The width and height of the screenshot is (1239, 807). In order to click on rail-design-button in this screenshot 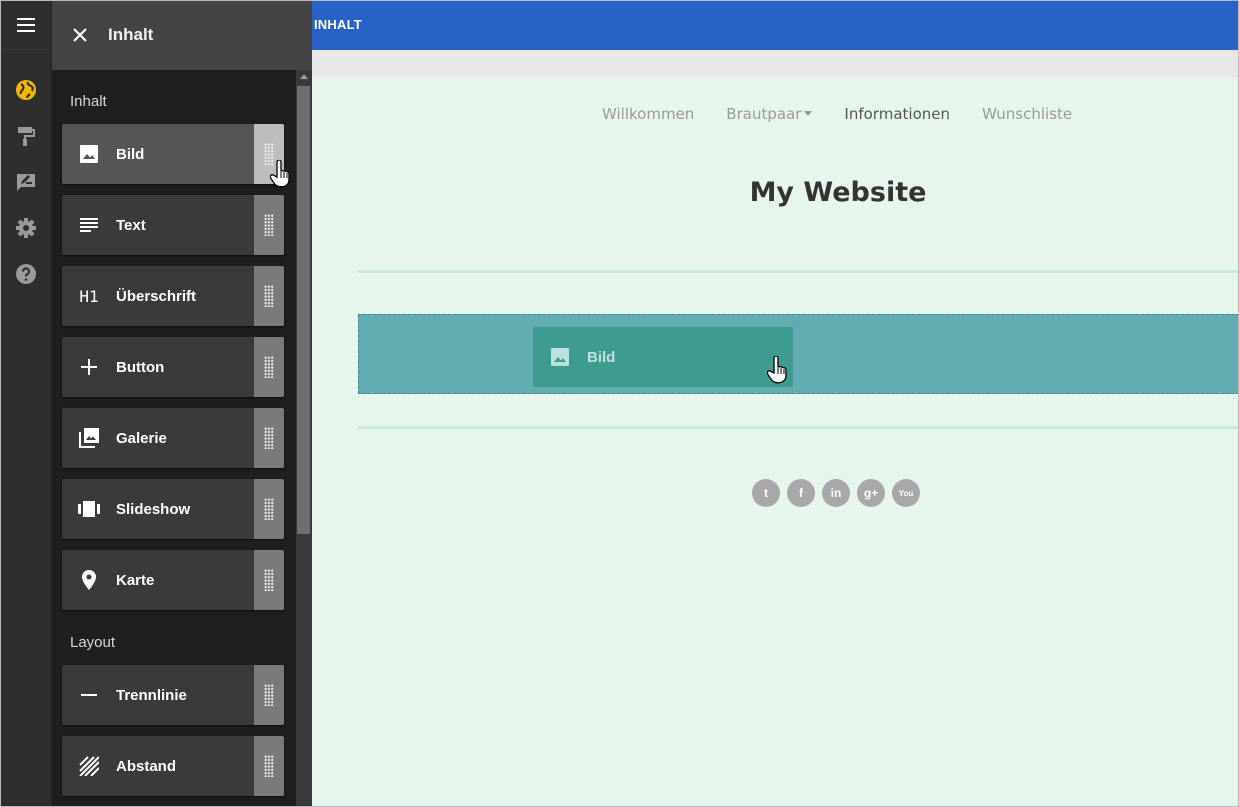, I will do `click(26, 136)`.